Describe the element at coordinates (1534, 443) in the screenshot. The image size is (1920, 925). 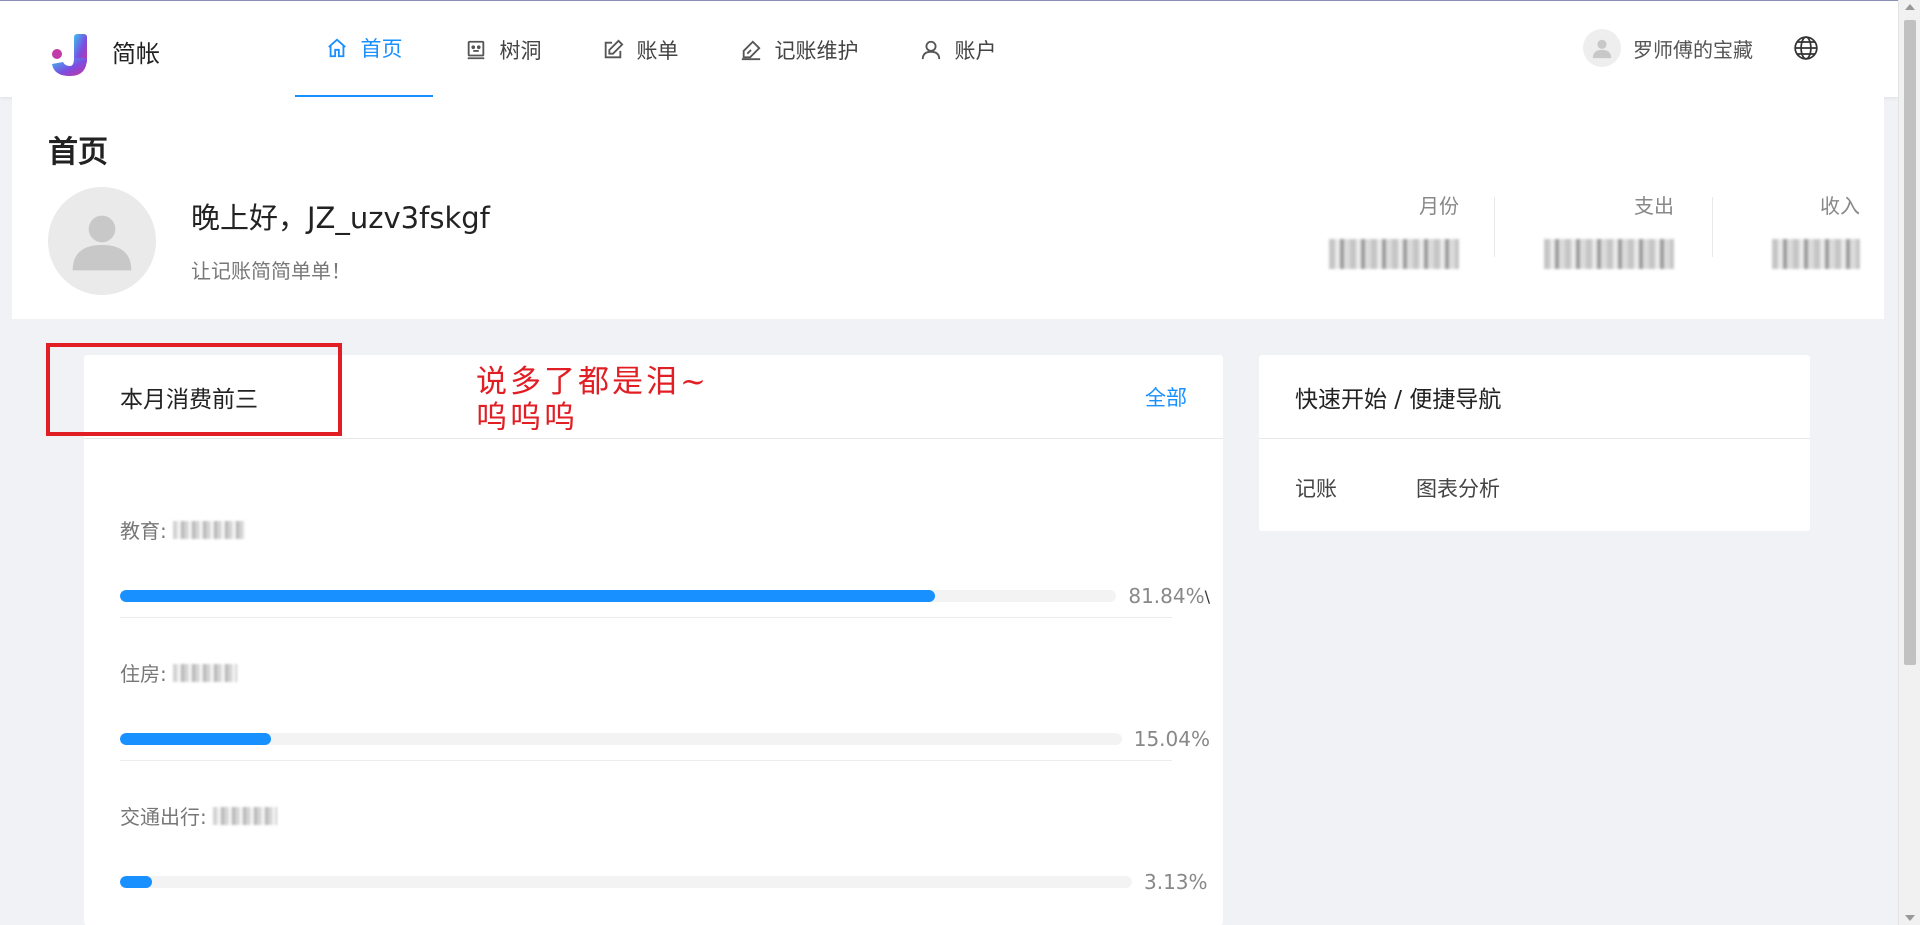
I see `quick-nav-card: 快速开始 / 便捷导航 记账 图表分析` at that location.